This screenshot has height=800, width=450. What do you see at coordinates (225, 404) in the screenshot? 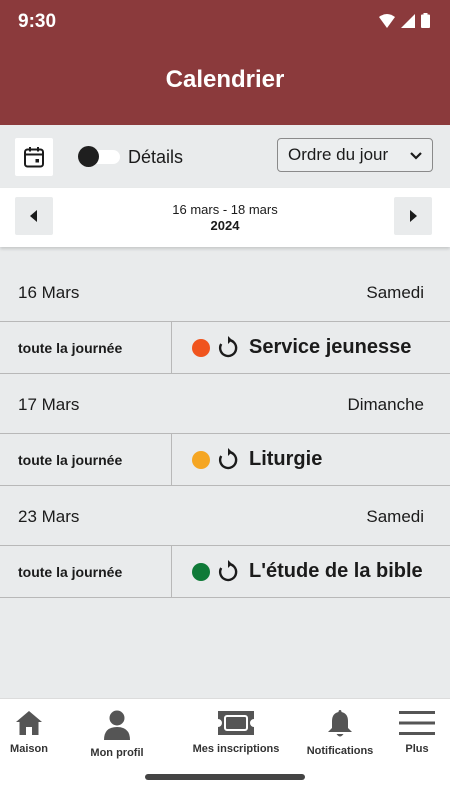
I see `day-header: 17 Mars Dimanche` at bounding box center [225, 404].